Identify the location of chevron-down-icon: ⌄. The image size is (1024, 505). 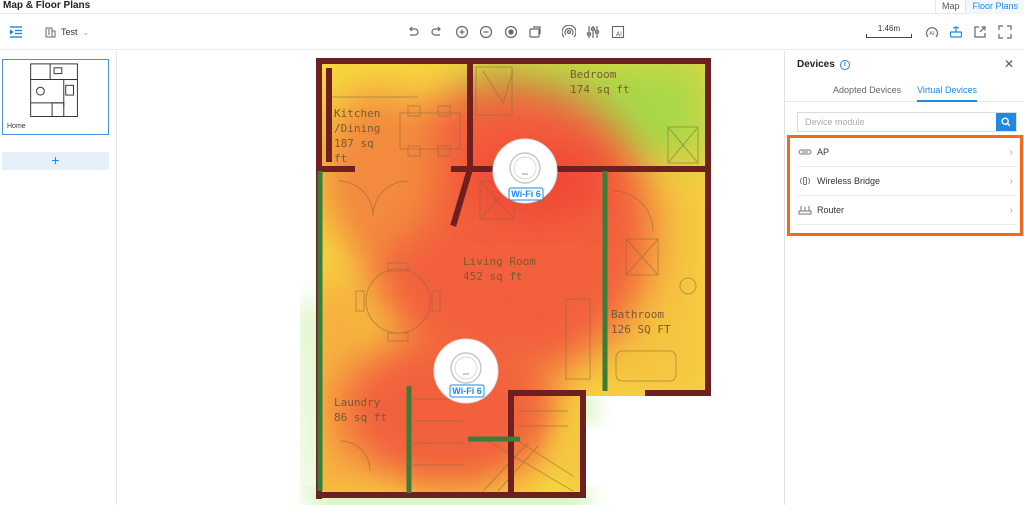
(86, 32).